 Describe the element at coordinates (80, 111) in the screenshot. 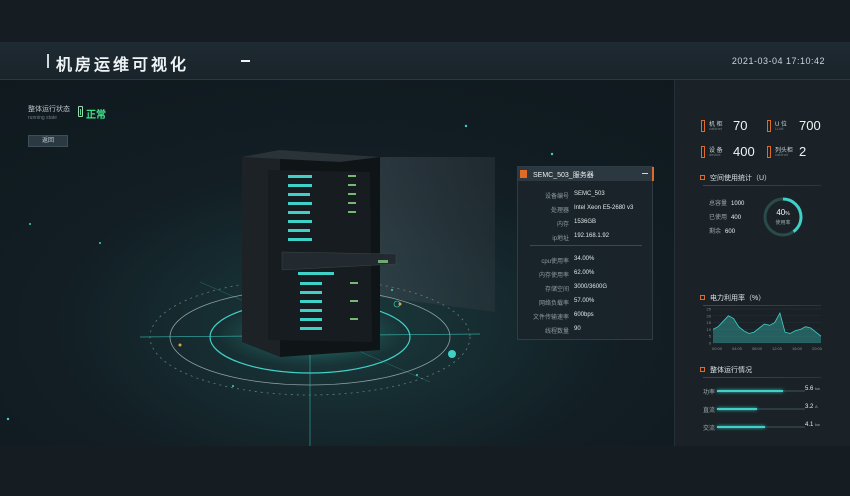

I see `battery-icon` at that location.